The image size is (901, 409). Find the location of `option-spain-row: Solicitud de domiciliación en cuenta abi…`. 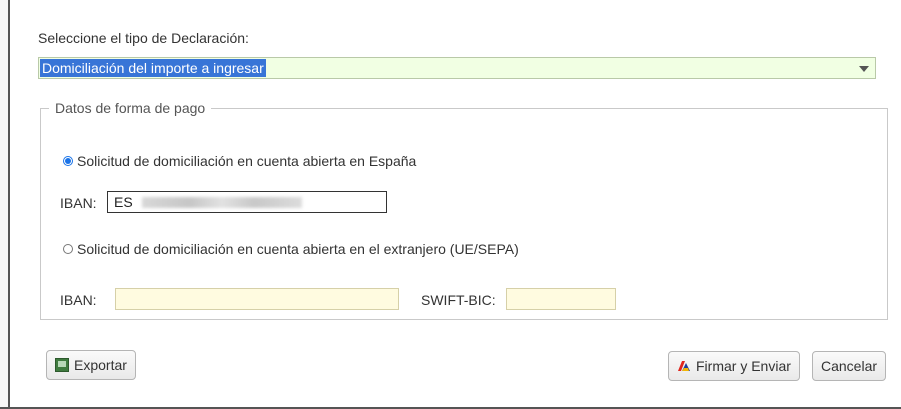

option-spain-row: Solicitud de domiciliación en cuenta abi… is located at coordinates (239, 161).